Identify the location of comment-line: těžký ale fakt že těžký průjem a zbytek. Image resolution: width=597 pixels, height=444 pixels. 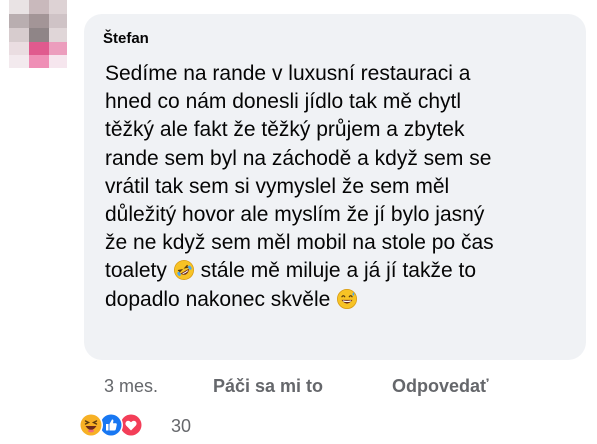
(285, 130).